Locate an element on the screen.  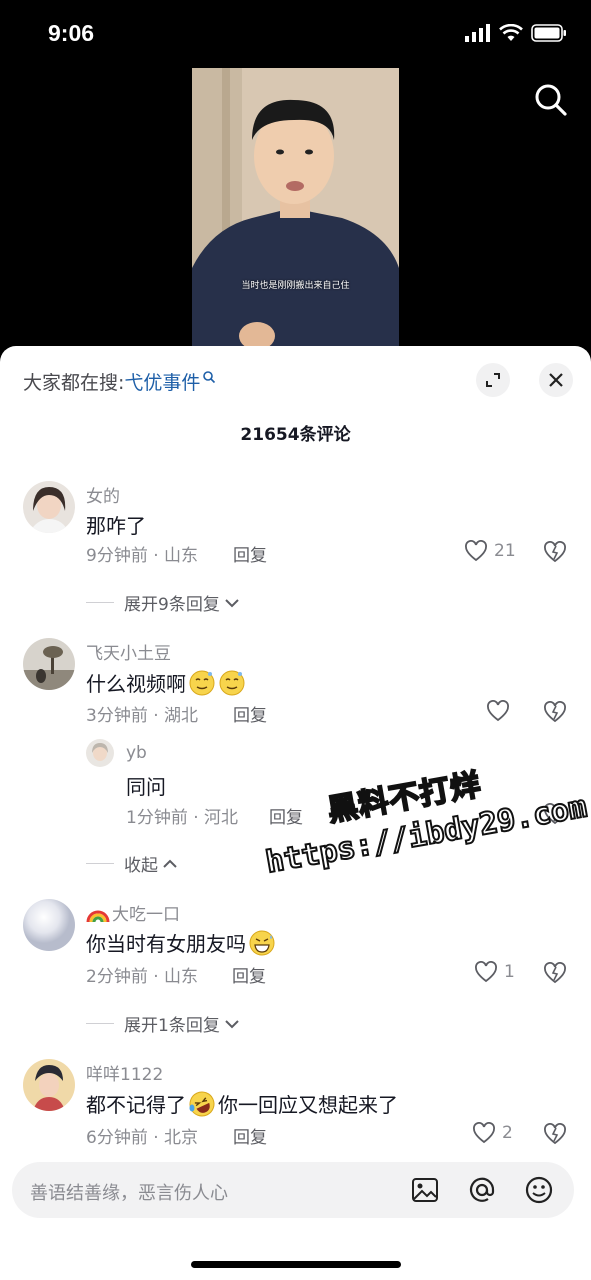
reply-username: yb is located at coordinates (136, 753).